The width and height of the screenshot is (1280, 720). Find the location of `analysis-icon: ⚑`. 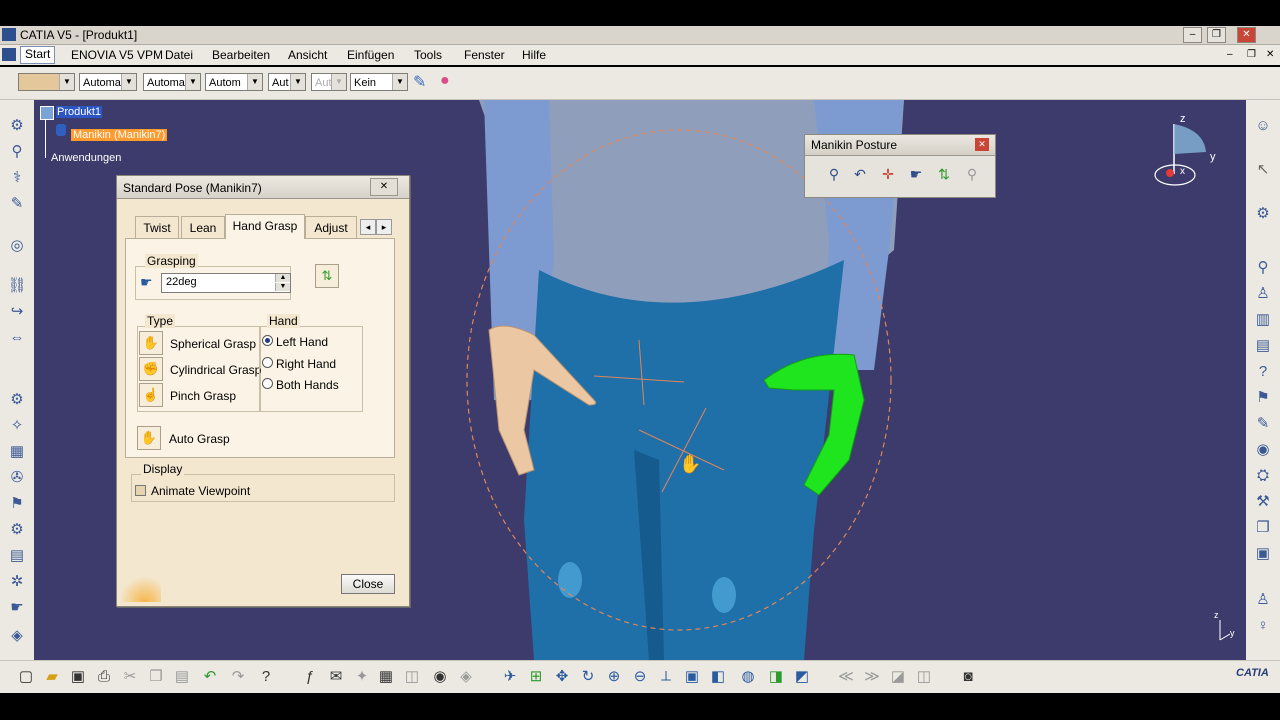

analysis-icon: ⚑ is located at coordinates (17, 504).